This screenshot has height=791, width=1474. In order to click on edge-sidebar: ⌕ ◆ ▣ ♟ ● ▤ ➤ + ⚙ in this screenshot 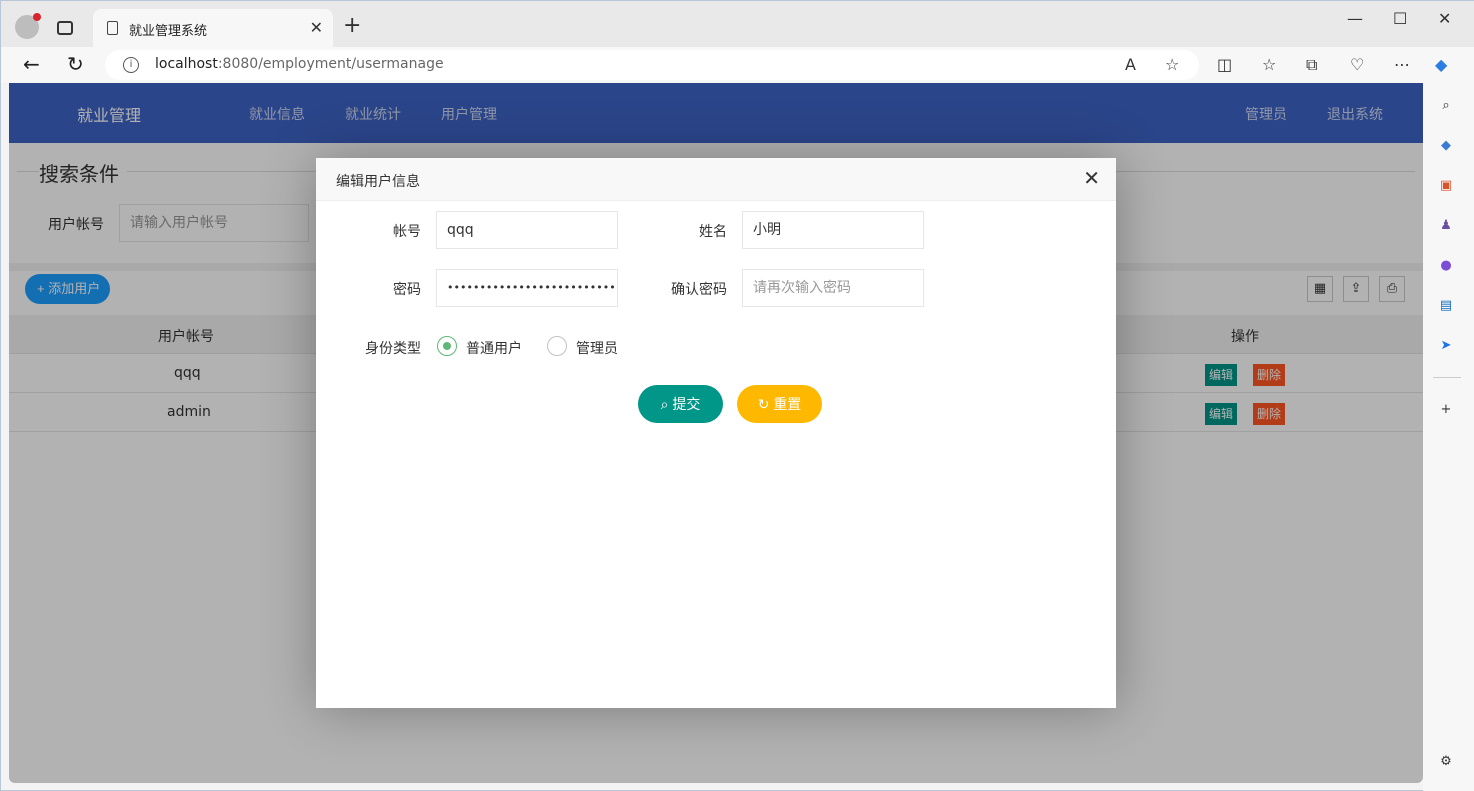, I will do `click(1448, 437)`.